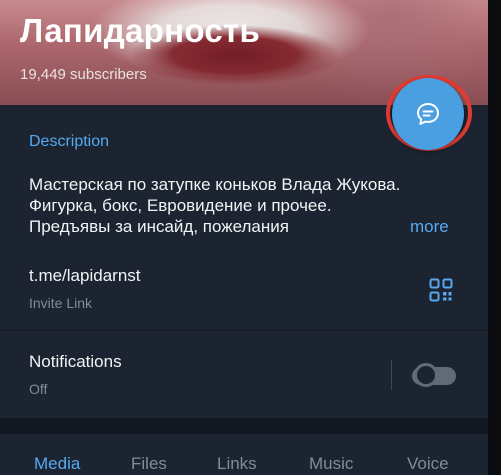  What do you see at coordinates (428, 464) in the screenshot?
I see `tab-voice: Voice` at bounding box center [428, 464].